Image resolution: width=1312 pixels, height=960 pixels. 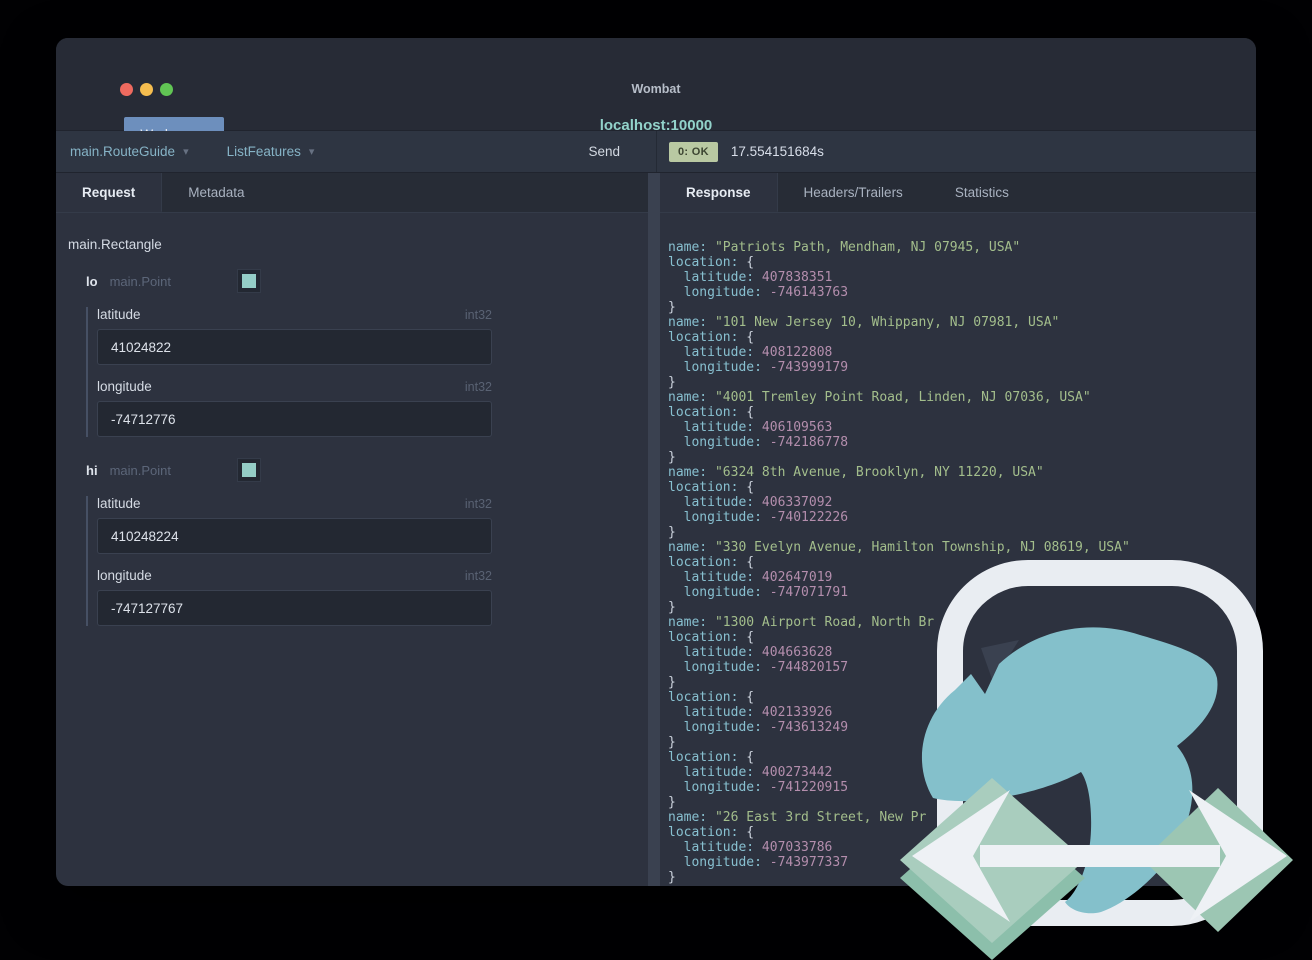 What do you see at coordinates (367, 281) in the screenshot?
I see `field-group-lo: lo main.Point` at bounding box center [367, 281].